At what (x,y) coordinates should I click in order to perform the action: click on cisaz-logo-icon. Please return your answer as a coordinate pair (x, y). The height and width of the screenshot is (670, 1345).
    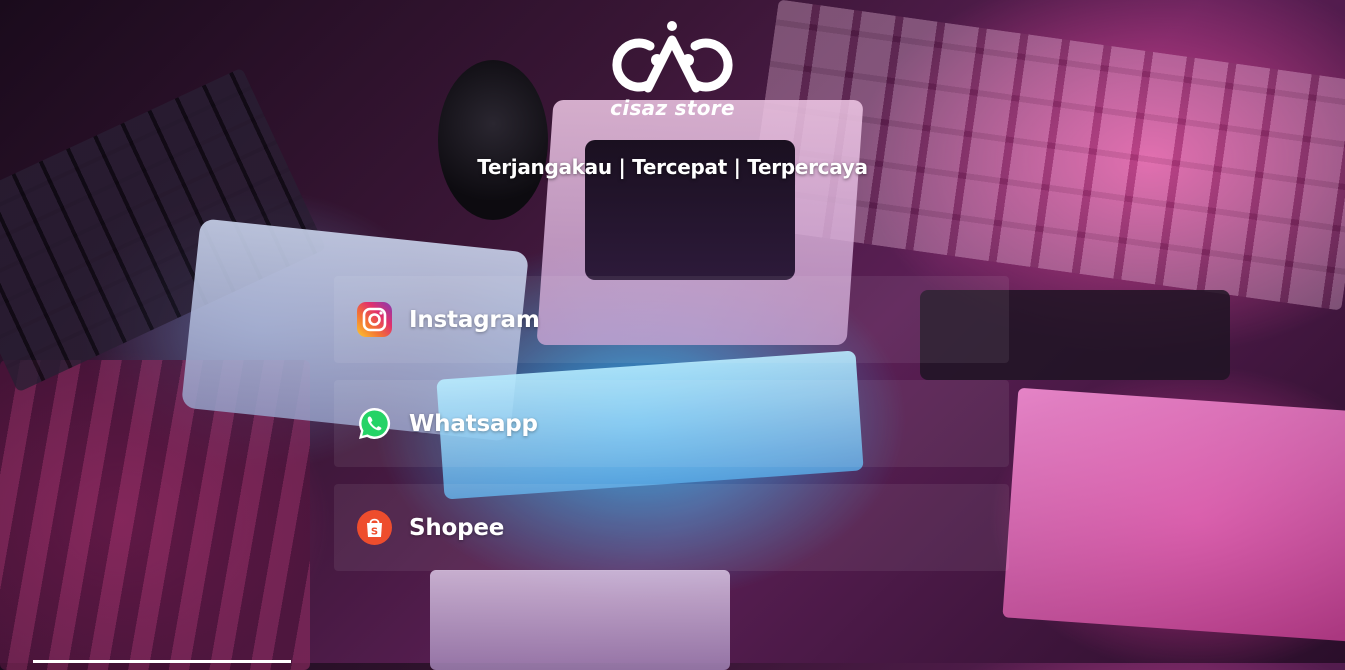
    Looking at the image, I should click on (672, 57).